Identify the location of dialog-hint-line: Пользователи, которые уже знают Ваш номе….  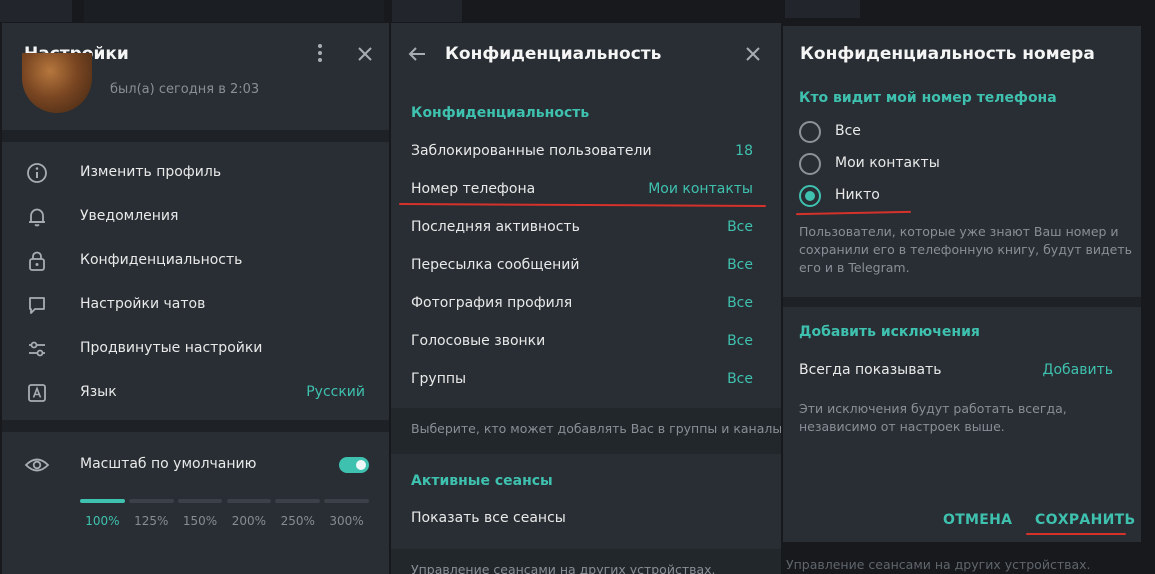
(959, 231).